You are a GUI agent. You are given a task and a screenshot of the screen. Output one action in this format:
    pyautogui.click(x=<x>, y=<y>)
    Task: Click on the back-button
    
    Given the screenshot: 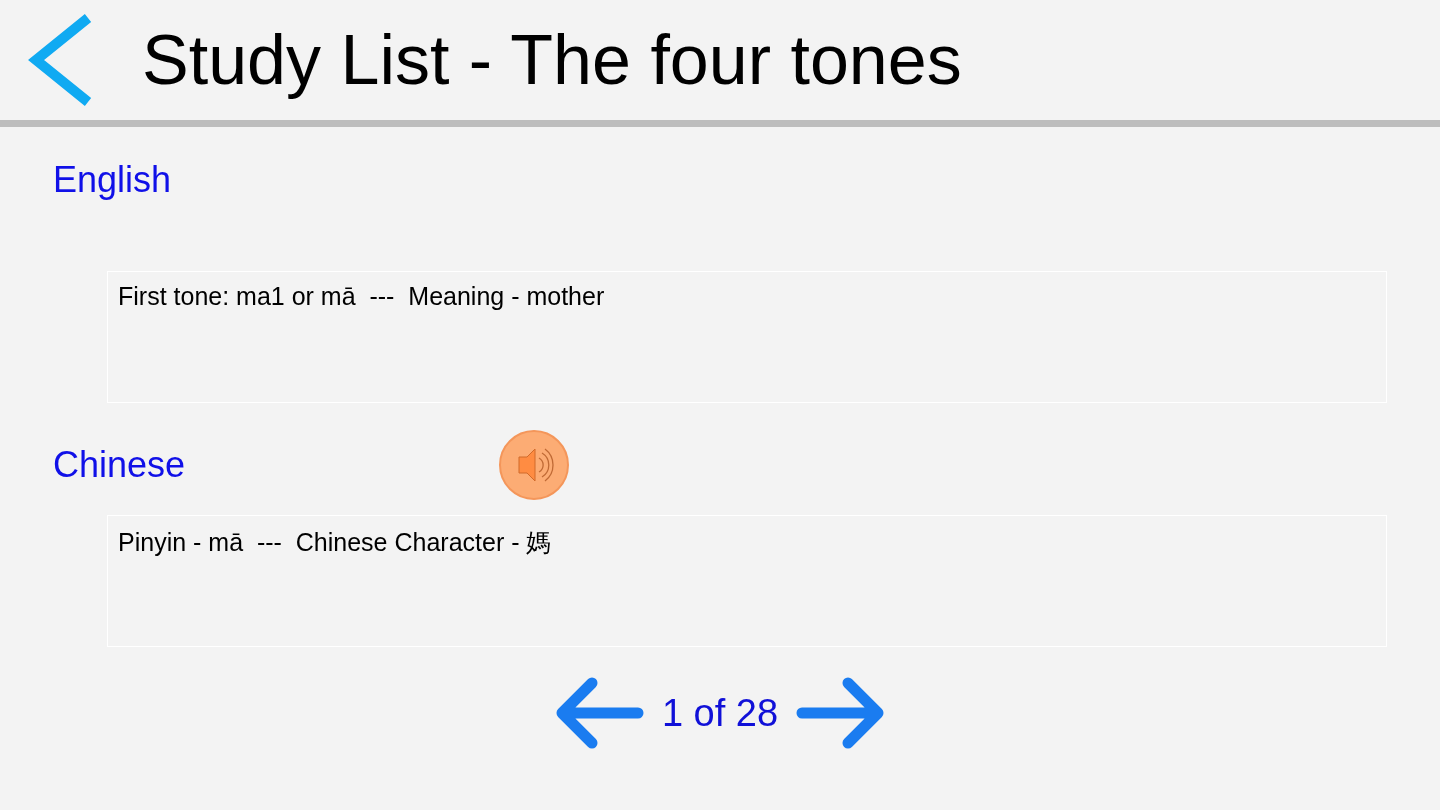 What is the action you would take?
    pyautogui.click(x=60, y=60)
    